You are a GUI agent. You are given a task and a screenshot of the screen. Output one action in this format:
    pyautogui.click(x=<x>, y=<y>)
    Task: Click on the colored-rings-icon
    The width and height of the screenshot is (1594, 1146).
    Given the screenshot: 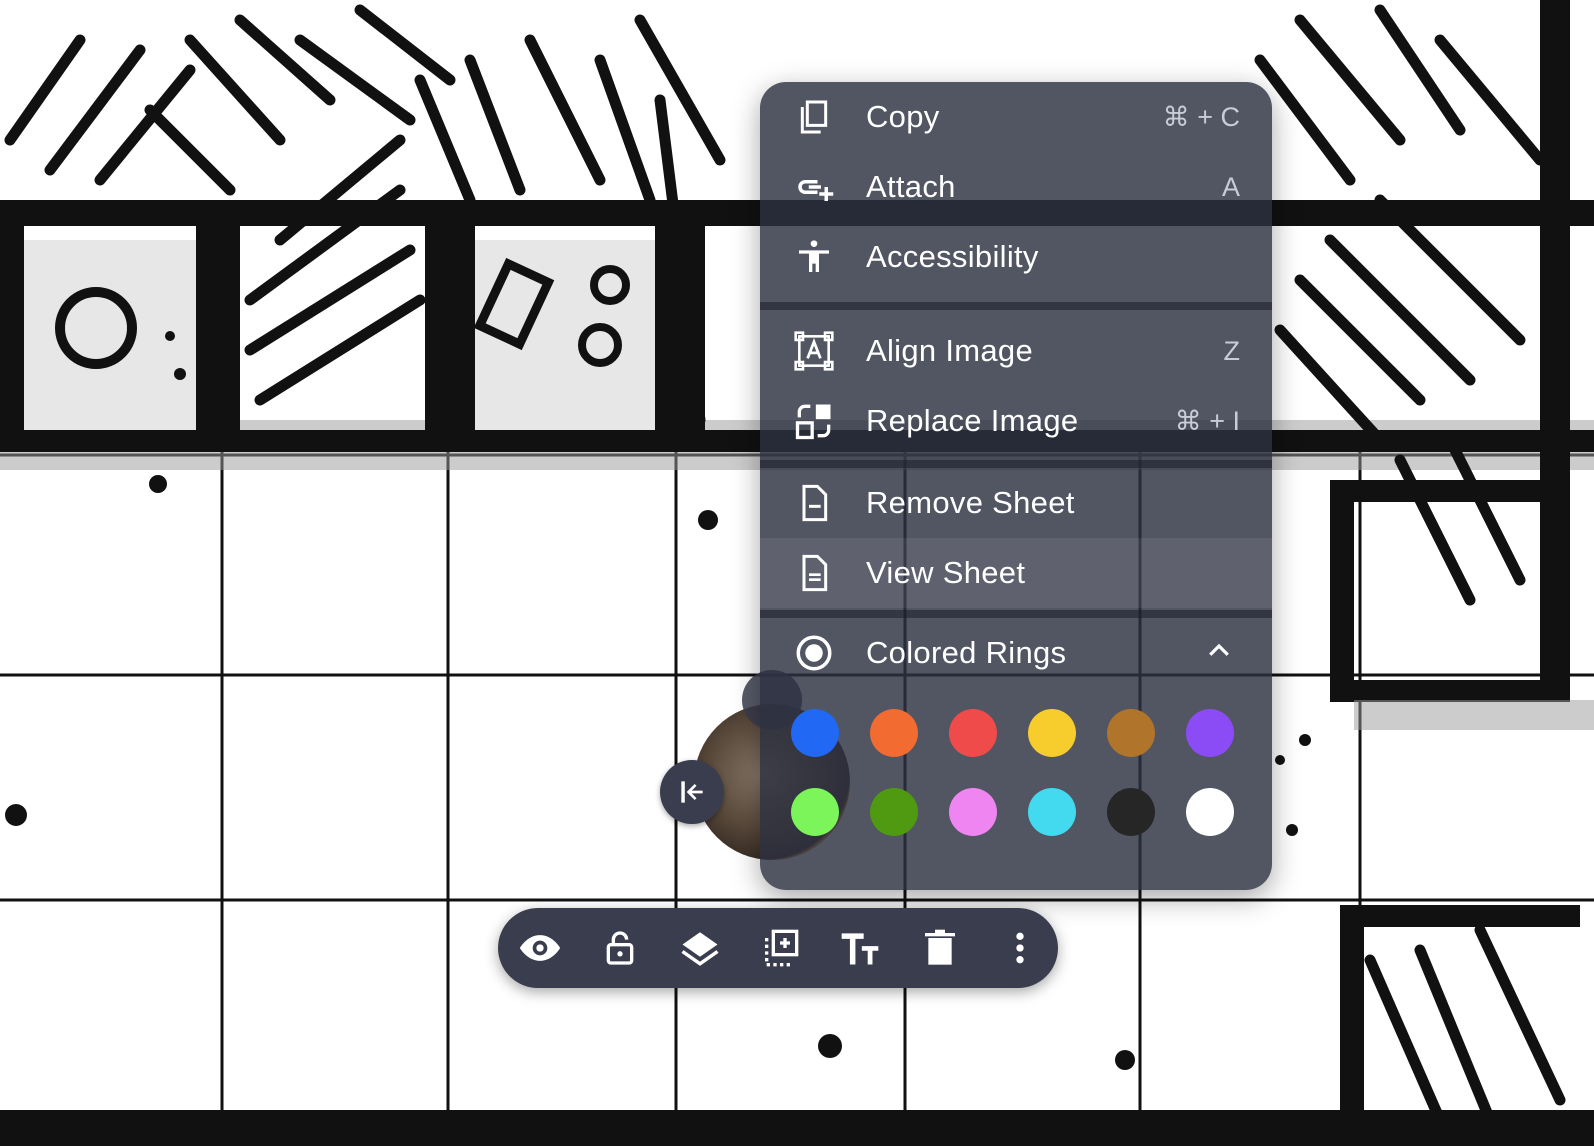 What is the action you would take?
    pyautogui.click(x=814, y=653)
    